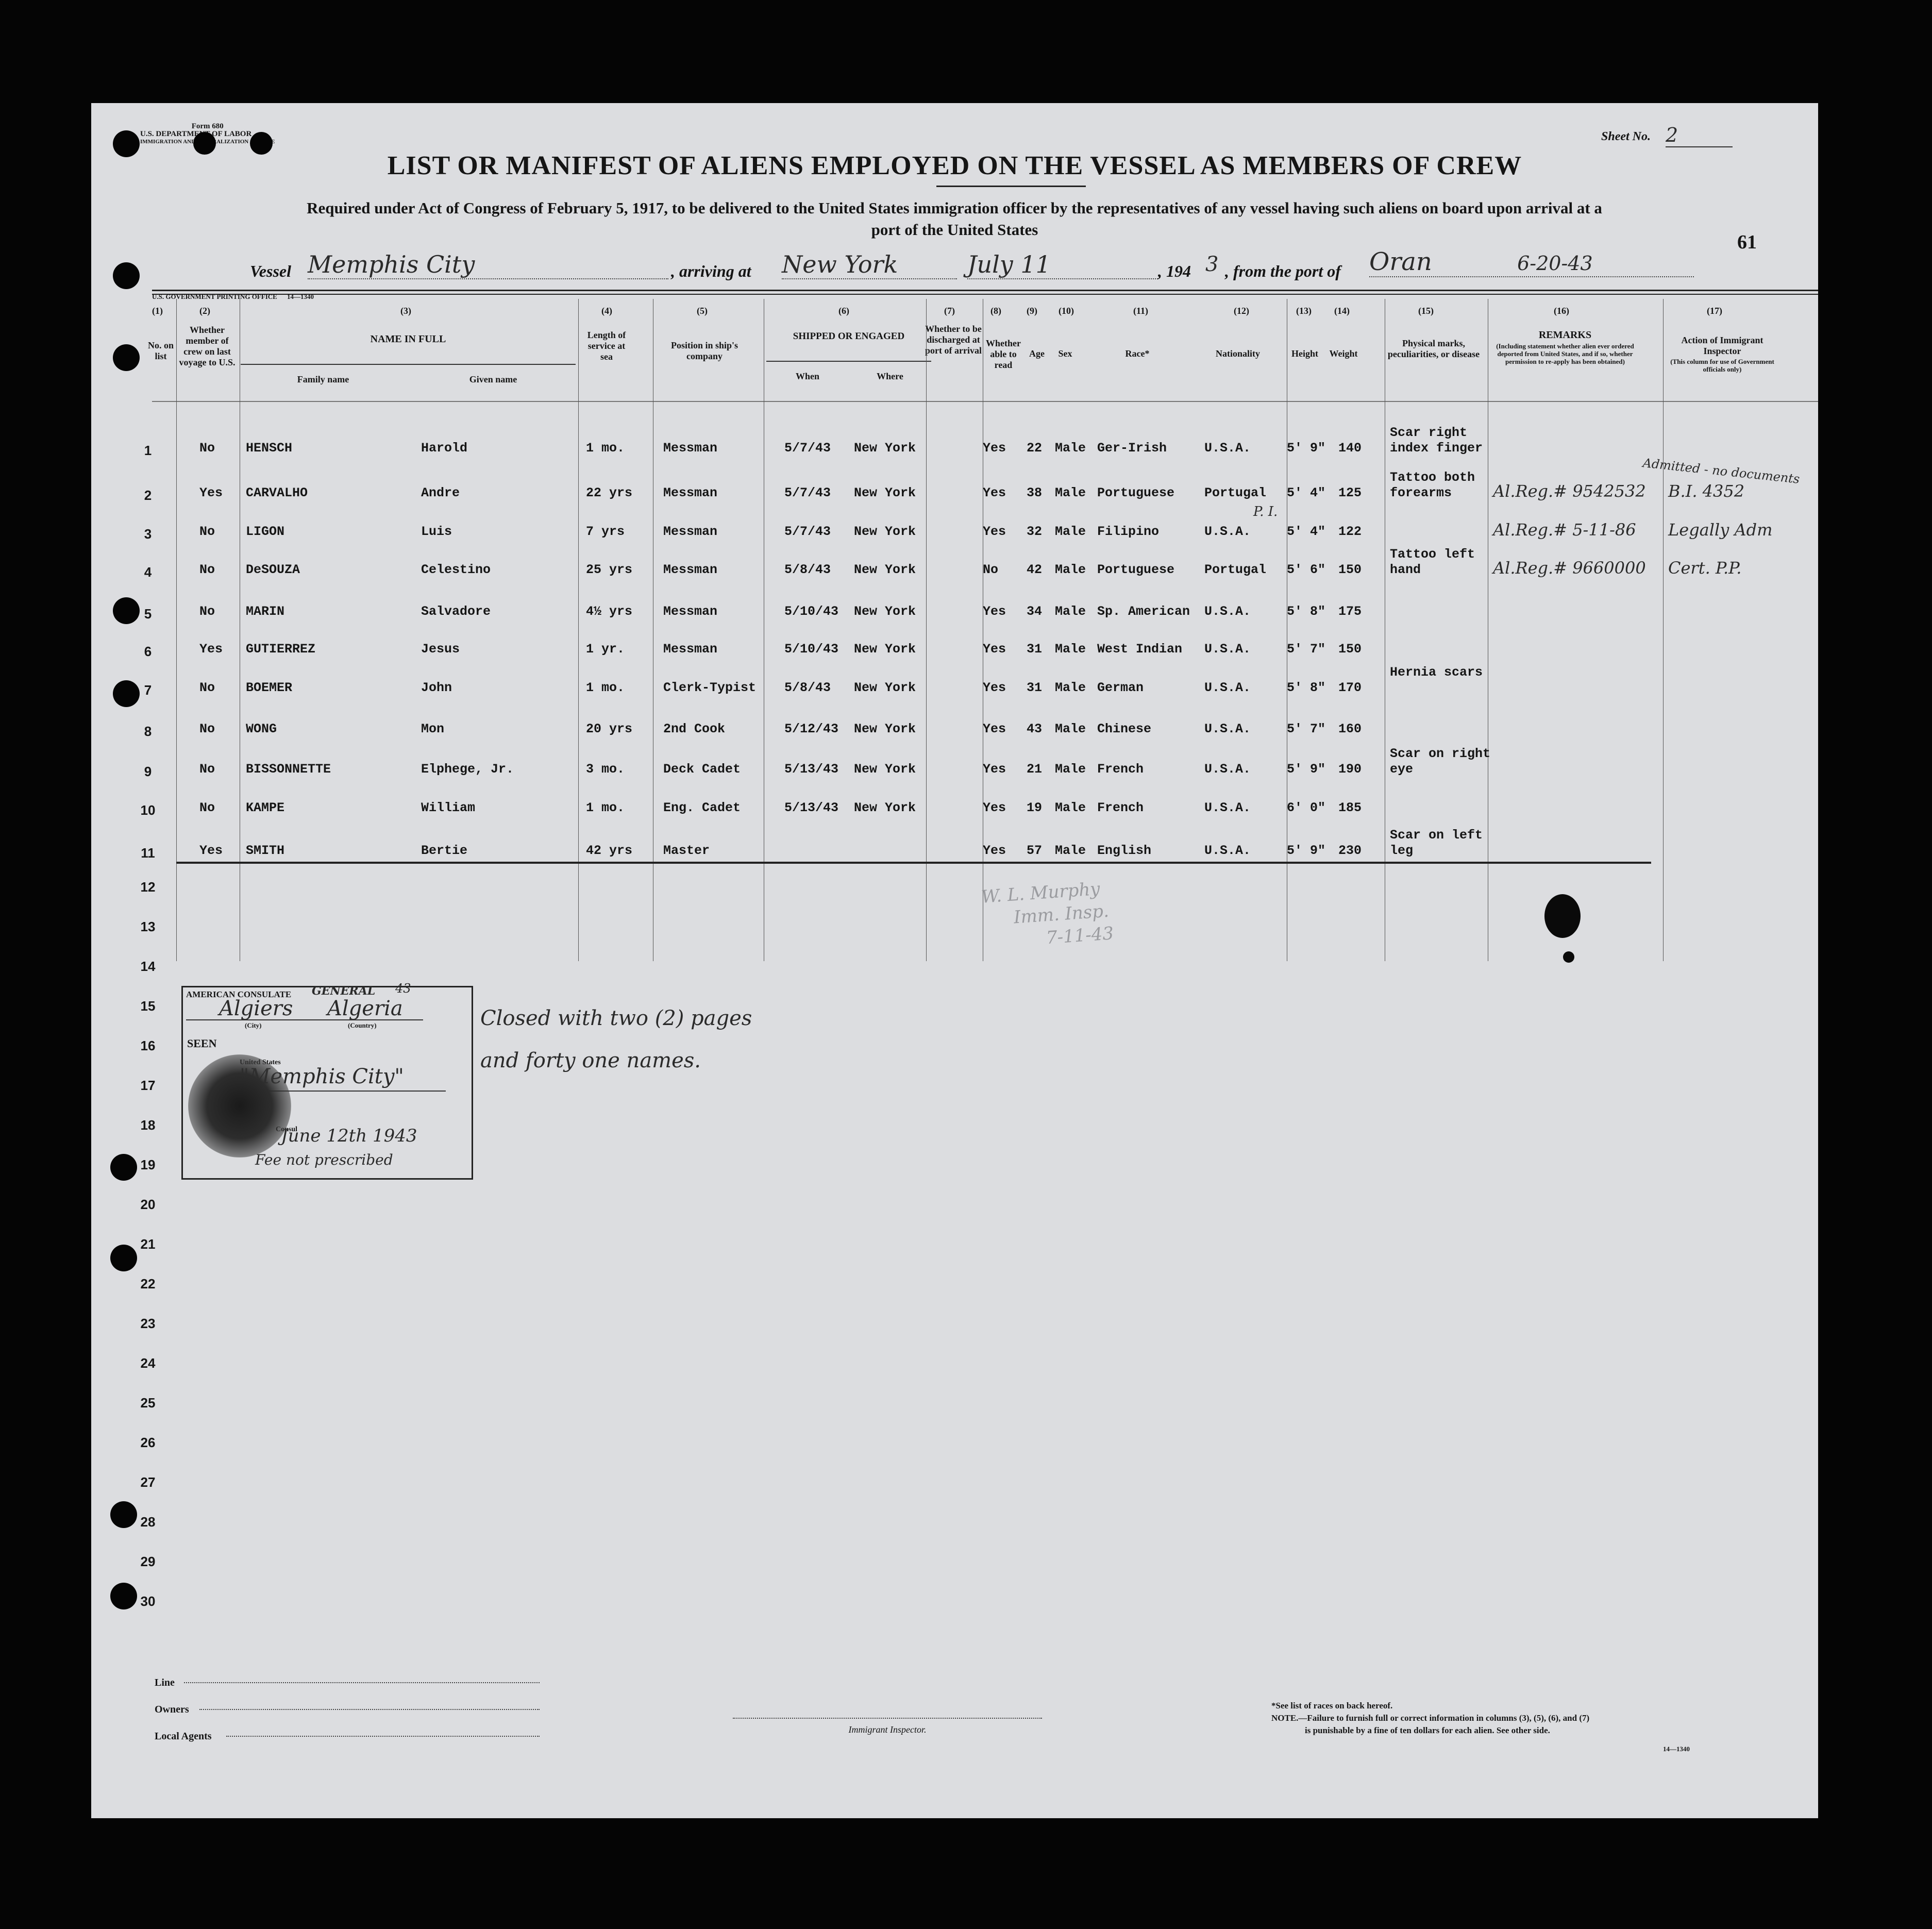 This screenshot has height=1929, width=1932. I want to click on page-number: 61, so click(1747, 242).